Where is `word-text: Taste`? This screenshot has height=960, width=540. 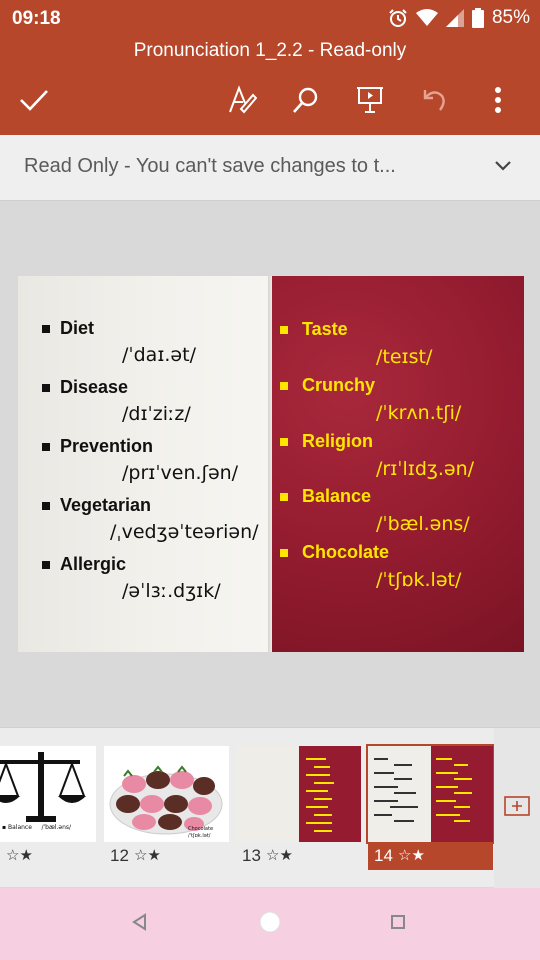
word-text: Taste is located at coordinates (325, 329).